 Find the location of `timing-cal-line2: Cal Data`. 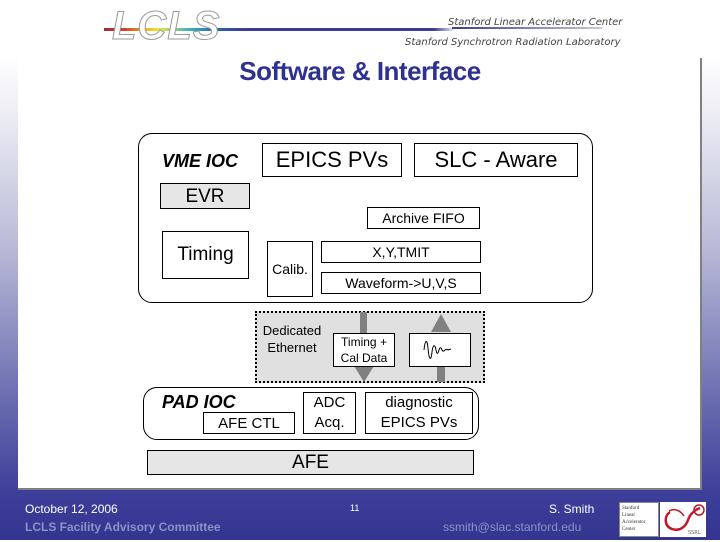

timing-cal-line2: Cal Data is located at coordinates (364, 358).